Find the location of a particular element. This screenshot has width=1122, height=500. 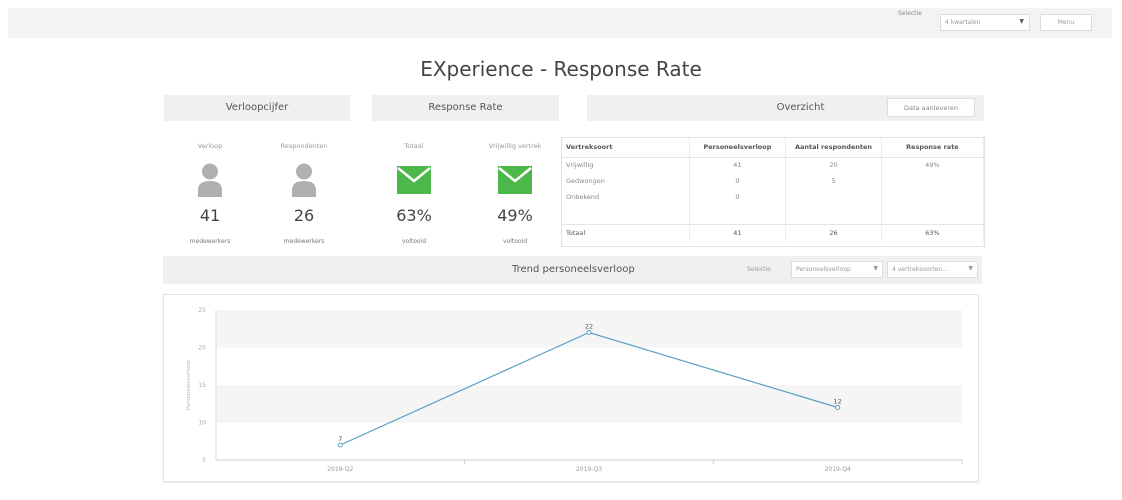

grid-band is located at coordinates (589, 404).